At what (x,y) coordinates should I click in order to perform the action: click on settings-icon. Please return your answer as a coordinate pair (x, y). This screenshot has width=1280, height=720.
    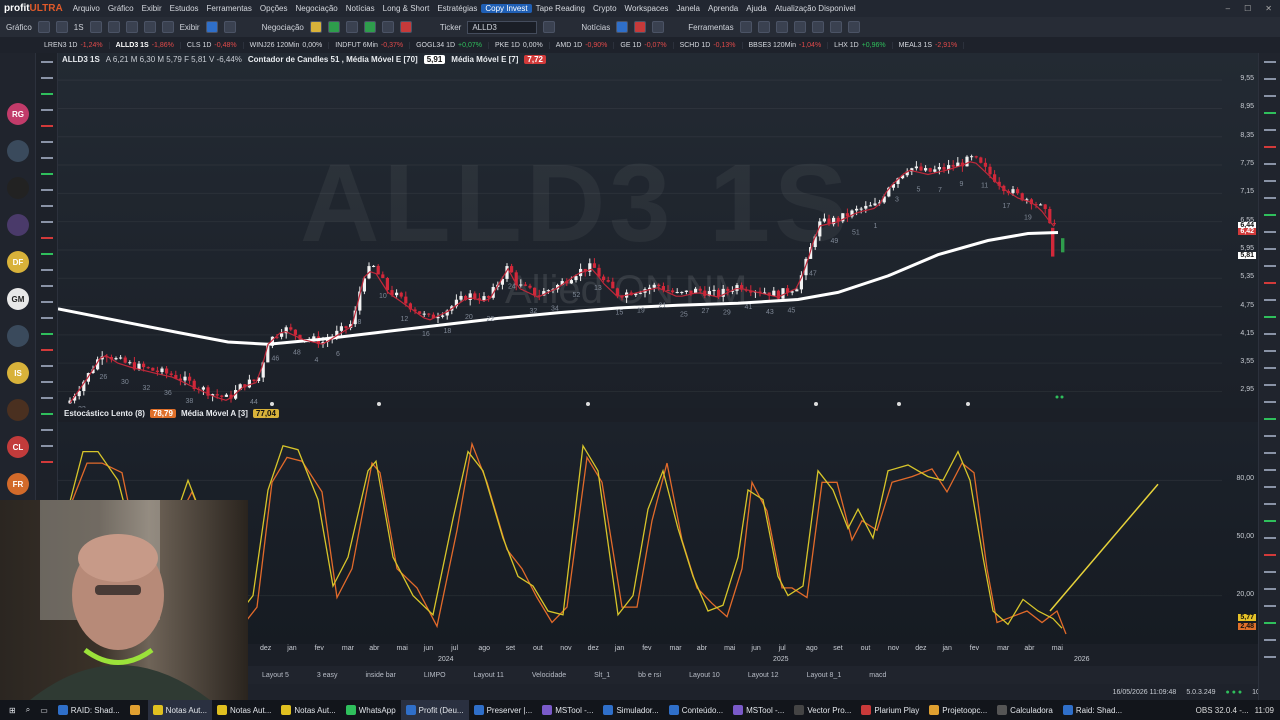
    Looking at the image, I should click on (167, 27).